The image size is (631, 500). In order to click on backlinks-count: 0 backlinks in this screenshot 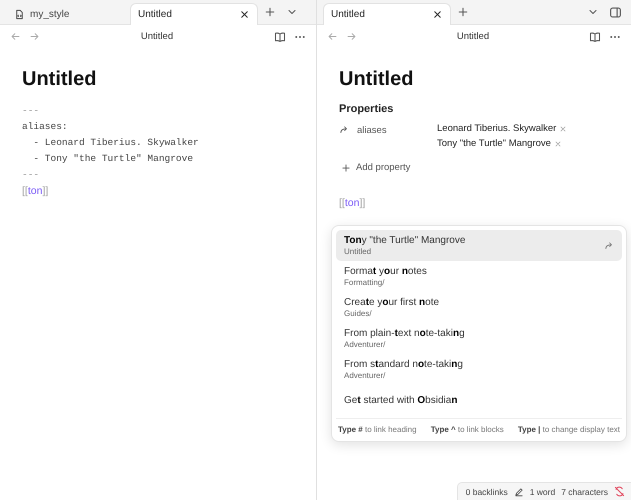, I will do `click(487, 491)`.